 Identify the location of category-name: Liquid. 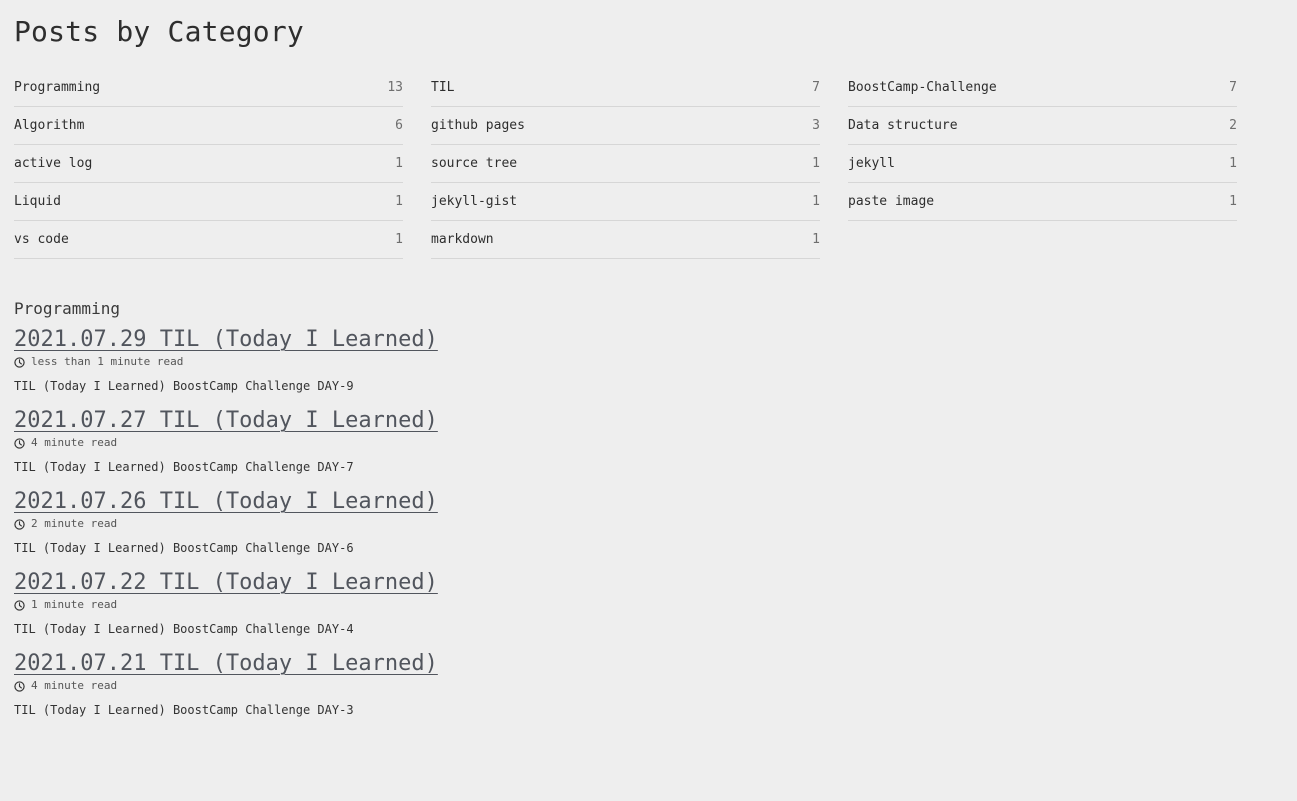
(37, 201).